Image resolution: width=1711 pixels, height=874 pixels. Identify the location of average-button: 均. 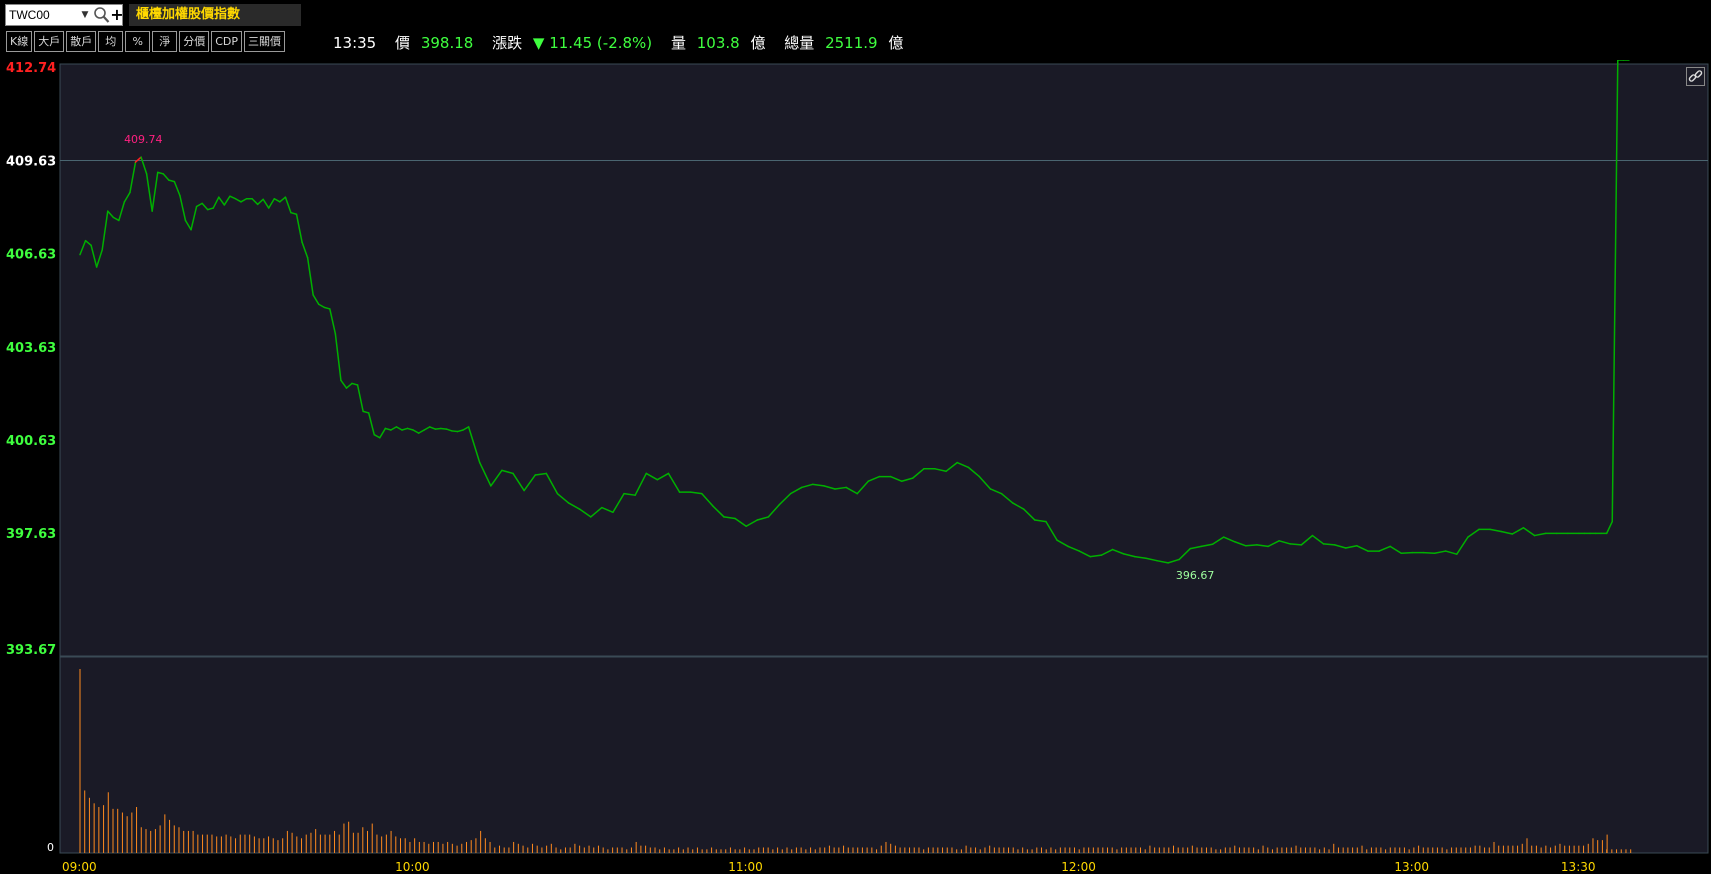
(111, 41).